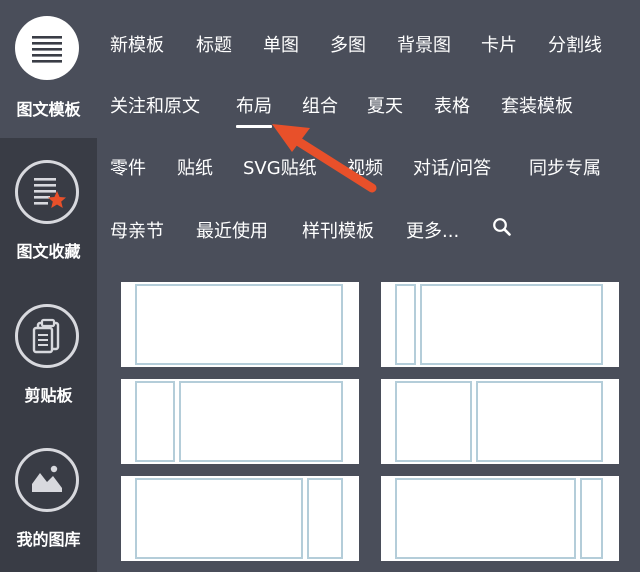  I want to click on category-summer: 夏天, so click(385, 105).